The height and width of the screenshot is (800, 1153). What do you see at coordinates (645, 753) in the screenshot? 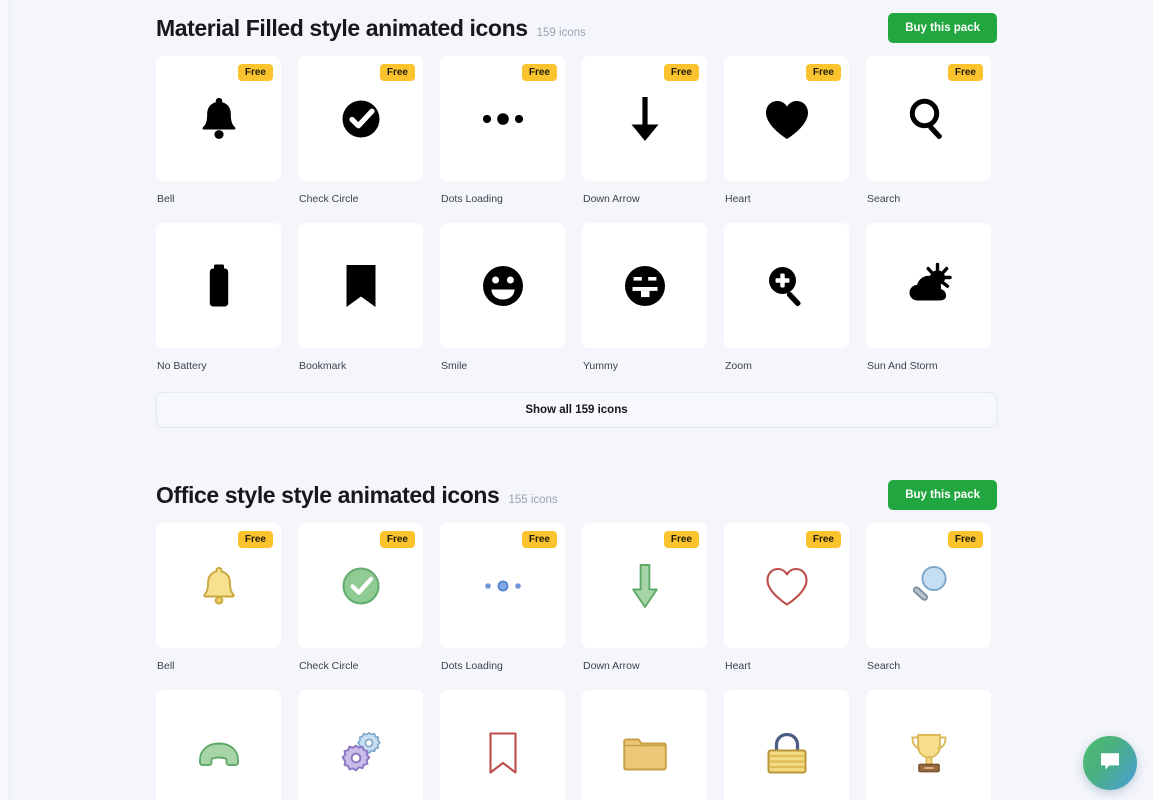
I see `folder-icon` at bounding box center [645, 753].